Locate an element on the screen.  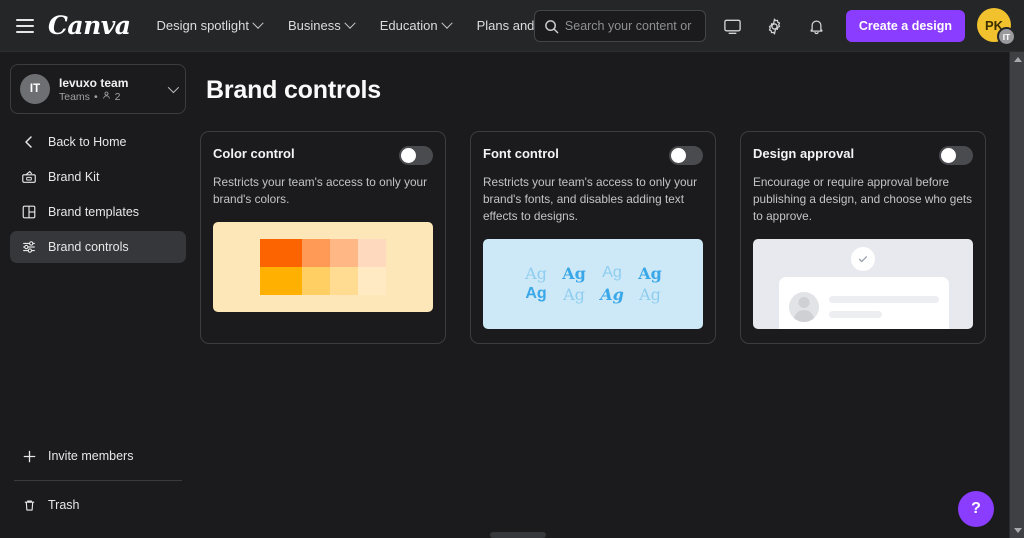
font-samples-preview: Ag Ag Ag Ag Ag Ag Ag Ag is located at coordinates (593, 284).